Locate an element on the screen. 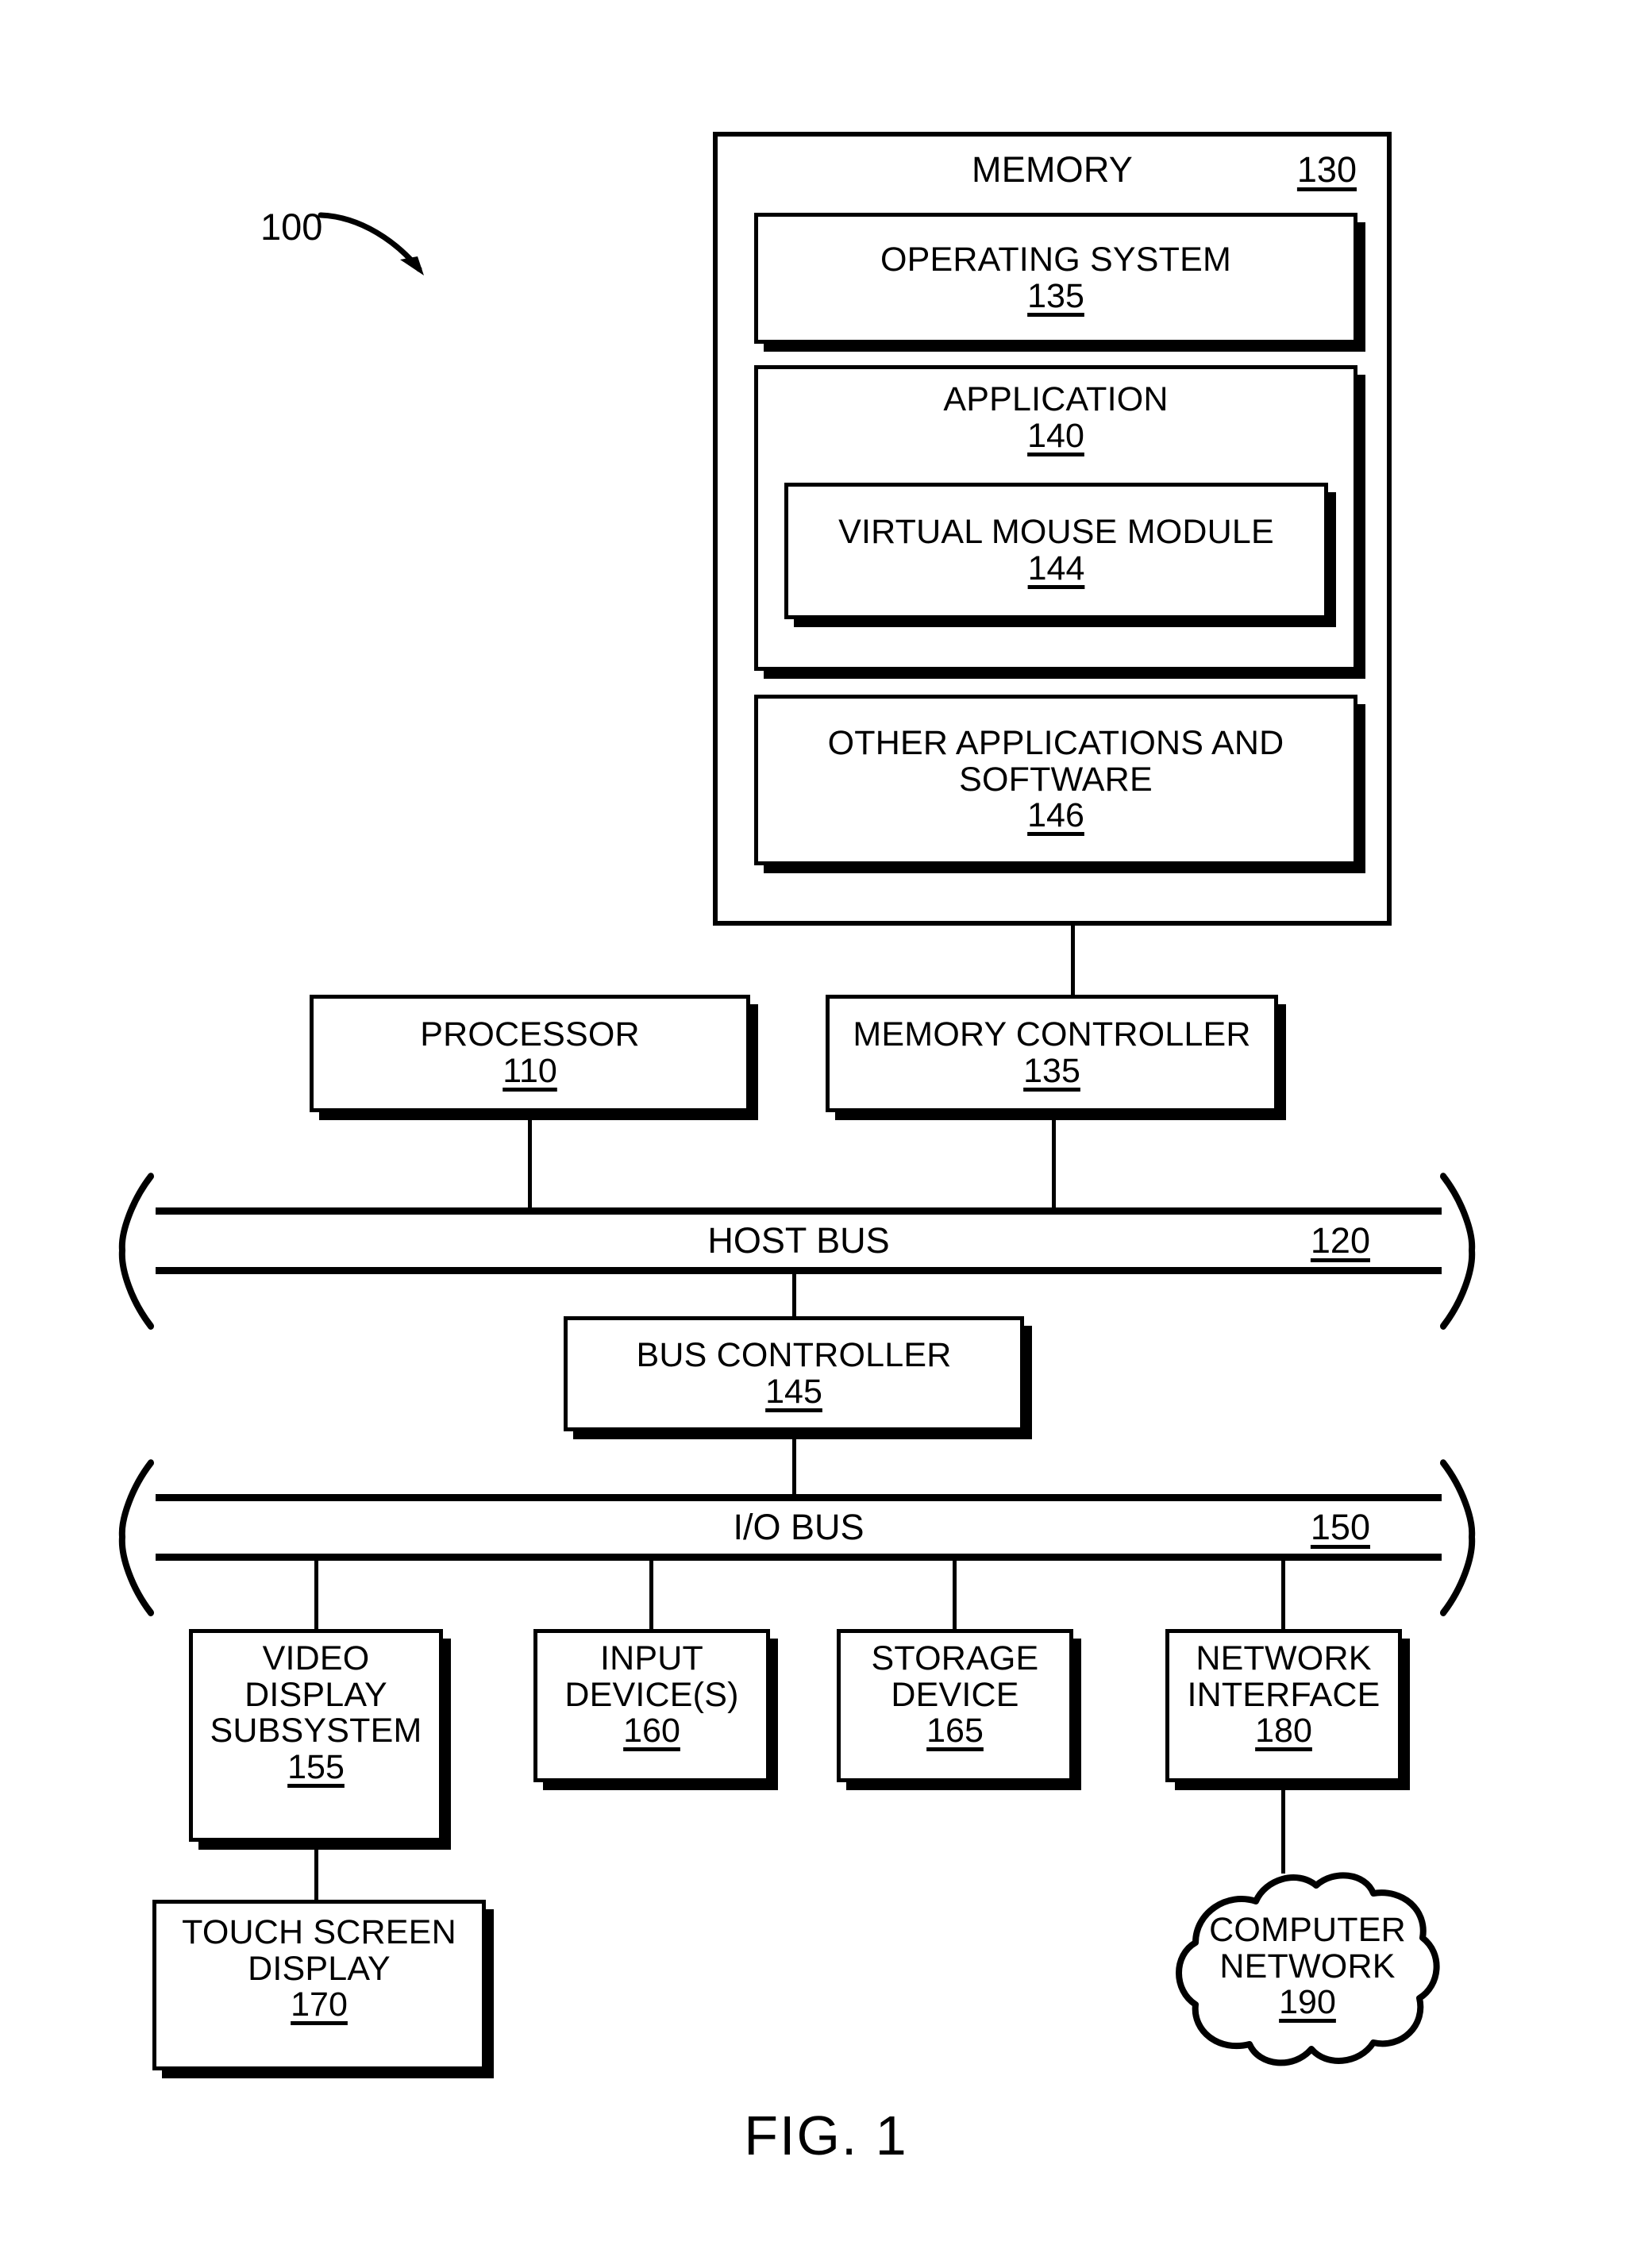 The image size is (1652, 2253). connector-memory-controller-to-host-bus is located at coordinates (1054, 1161).